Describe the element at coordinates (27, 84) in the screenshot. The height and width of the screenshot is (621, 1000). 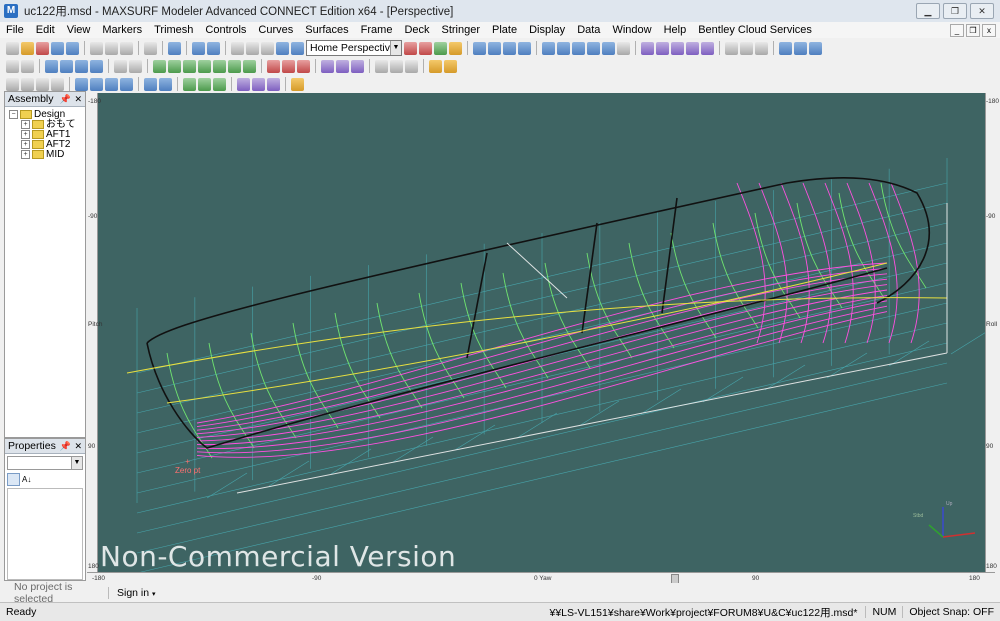
I see `plate-icon` at that location.